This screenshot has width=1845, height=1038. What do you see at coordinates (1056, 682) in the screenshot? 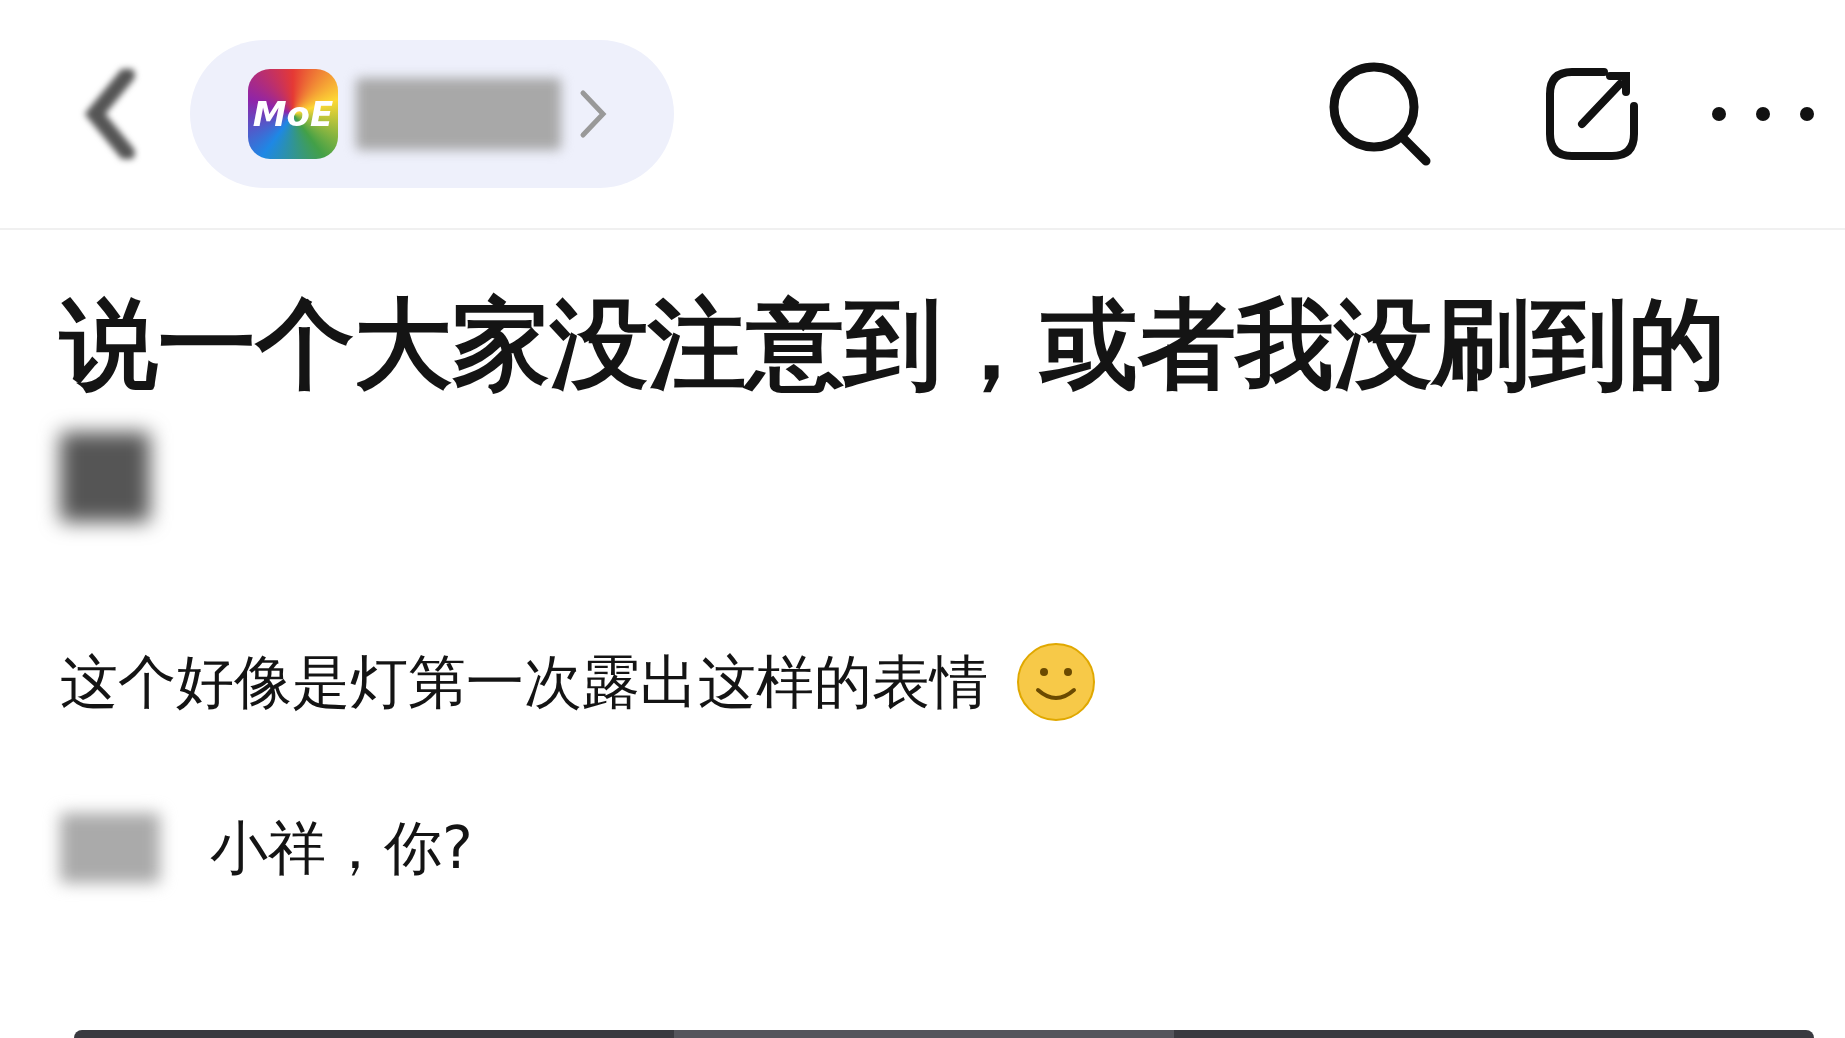
I see `smiley-icon` at bounding box center [1056, 682].